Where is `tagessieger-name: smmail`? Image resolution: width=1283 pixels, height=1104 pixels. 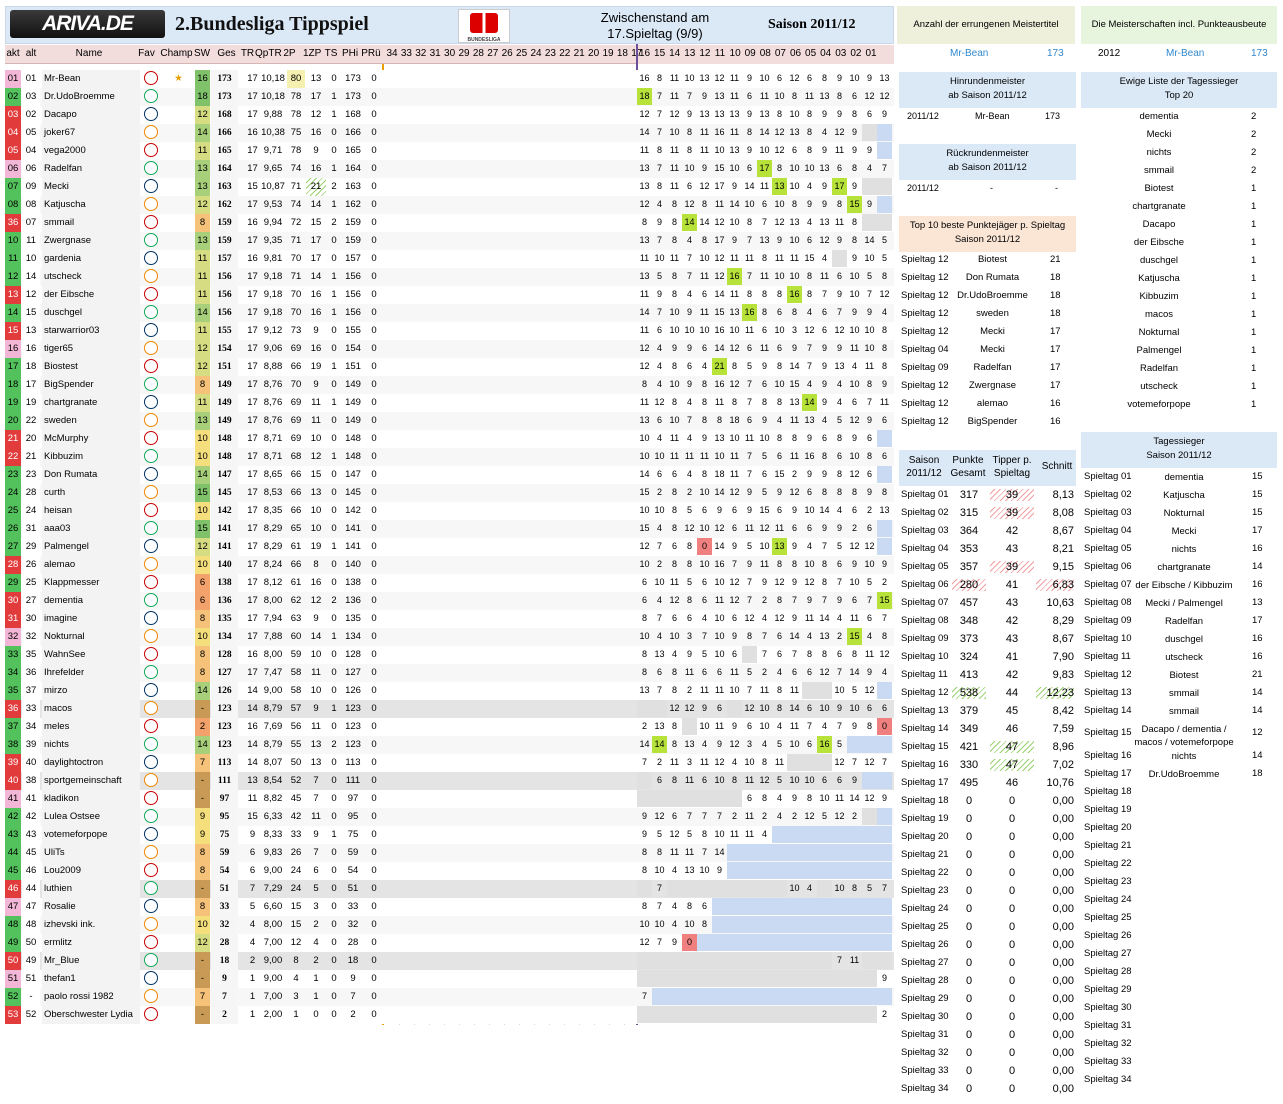 tagessieger-name: smmail is located at coordinates (1184, 694).